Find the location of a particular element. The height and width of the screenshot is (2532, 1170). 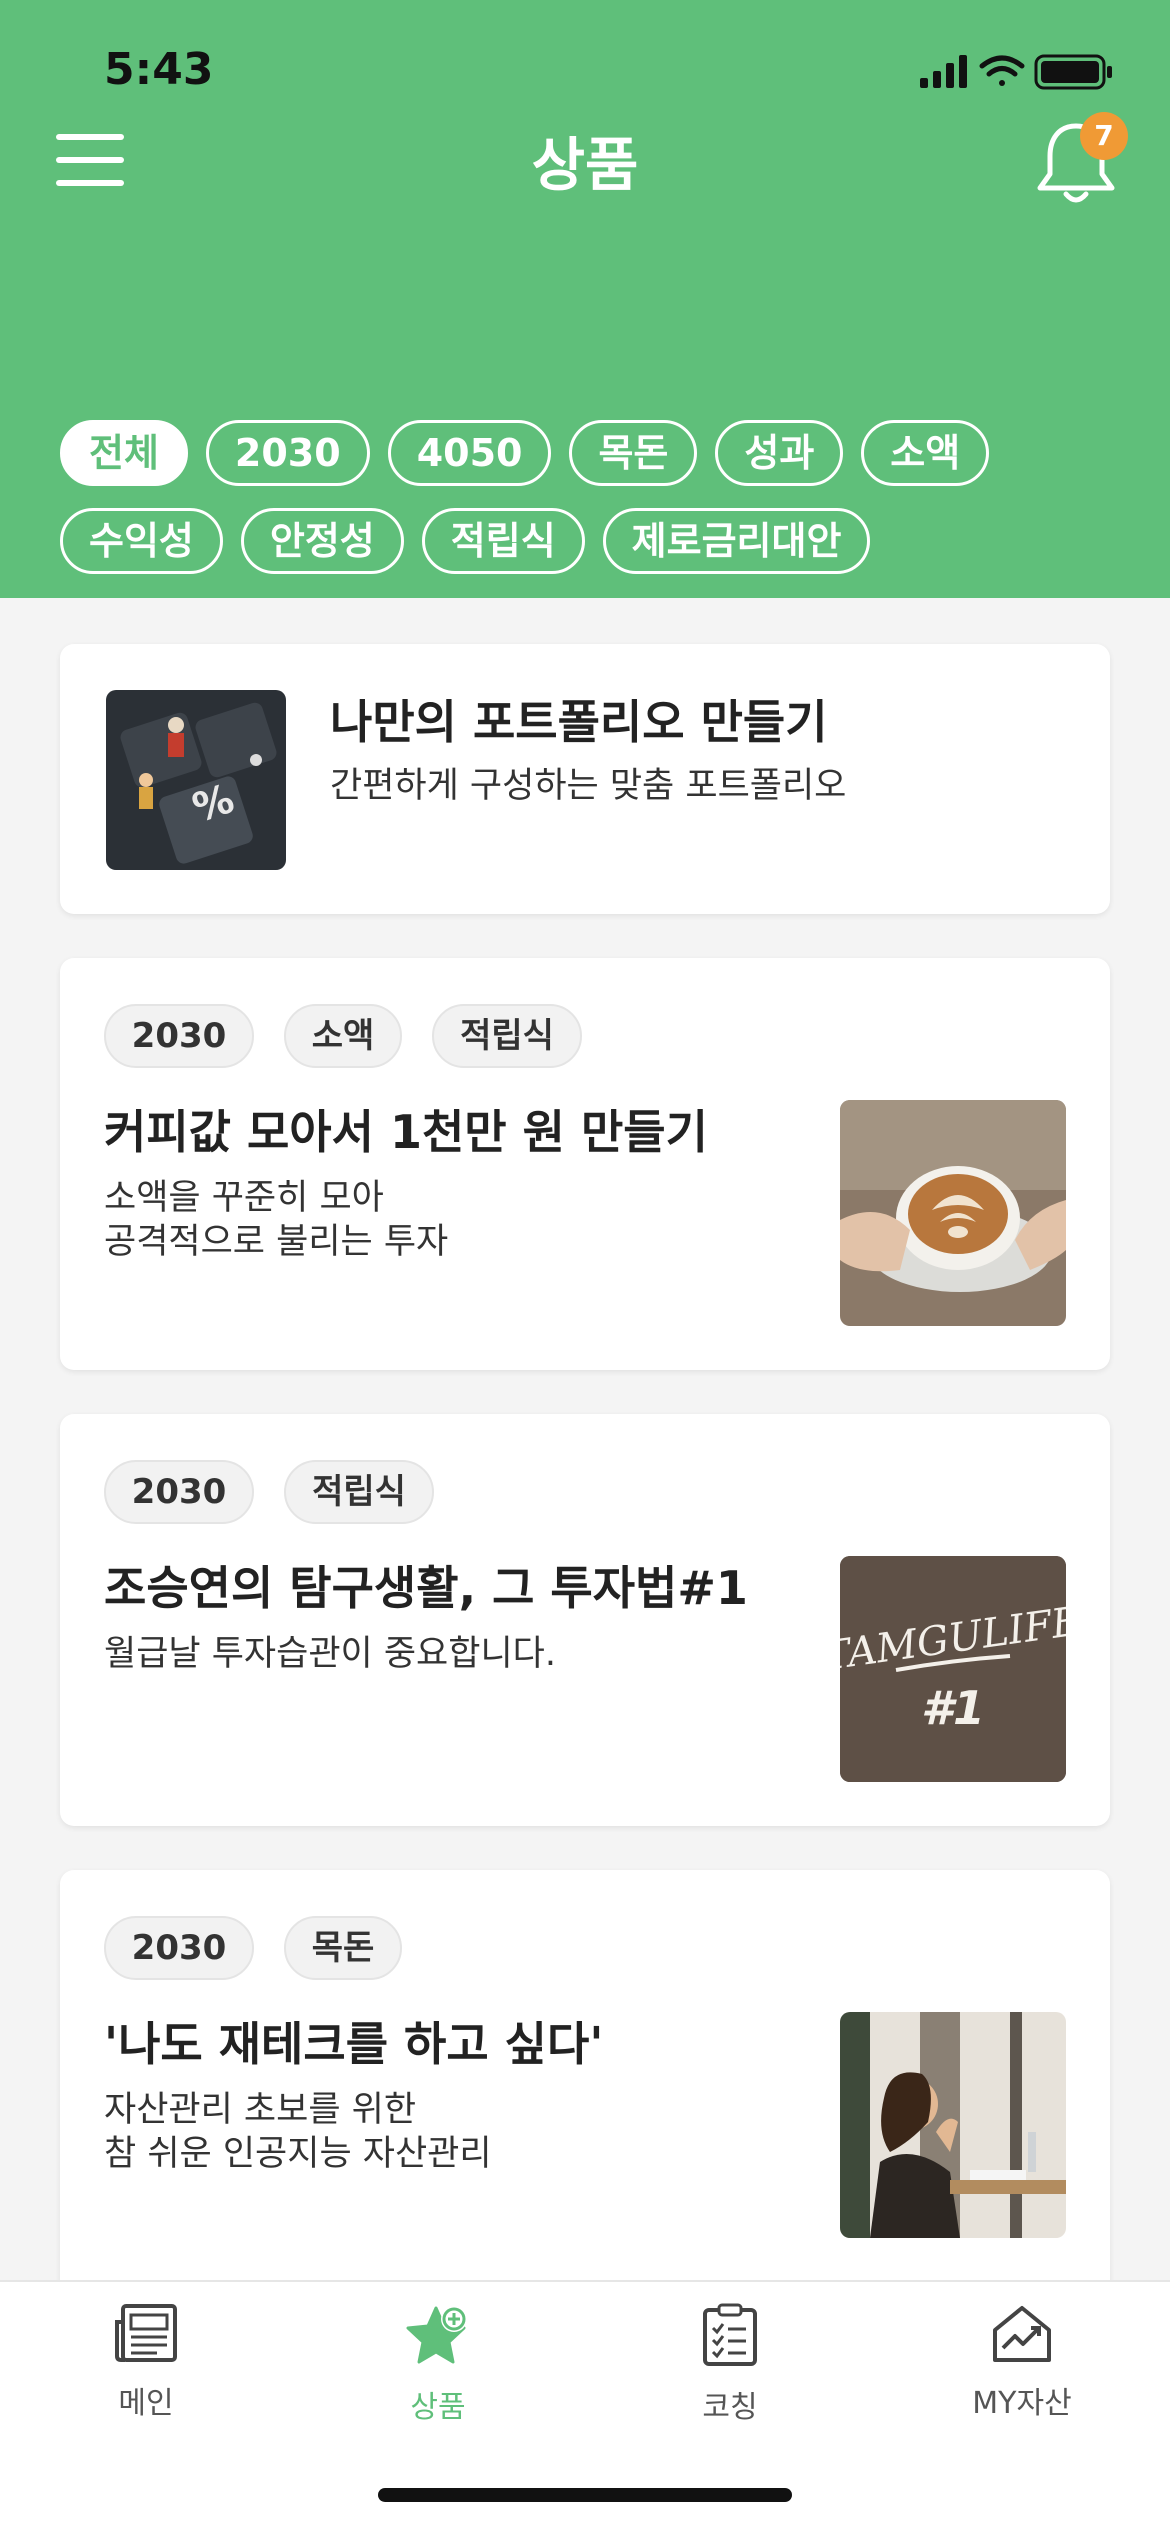

portfolio-thumbnail: % is located at coordinates (196, 780).